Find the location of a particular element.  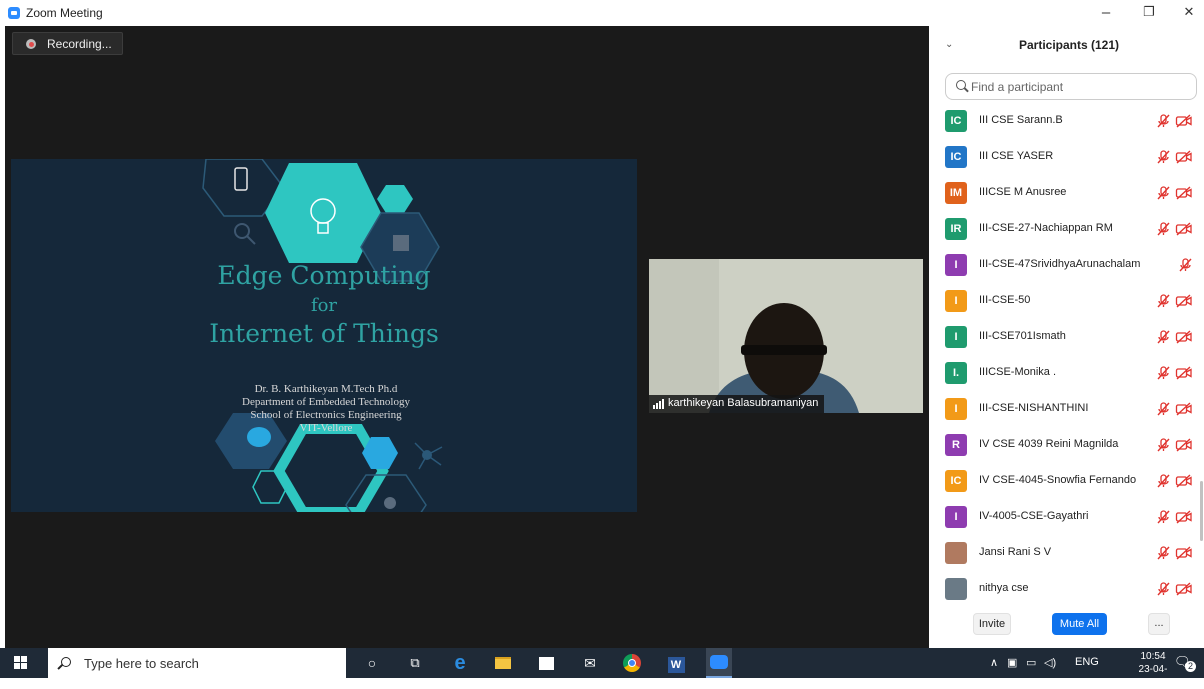

mail-icon: ✉ is located at coordinates (590, 663).